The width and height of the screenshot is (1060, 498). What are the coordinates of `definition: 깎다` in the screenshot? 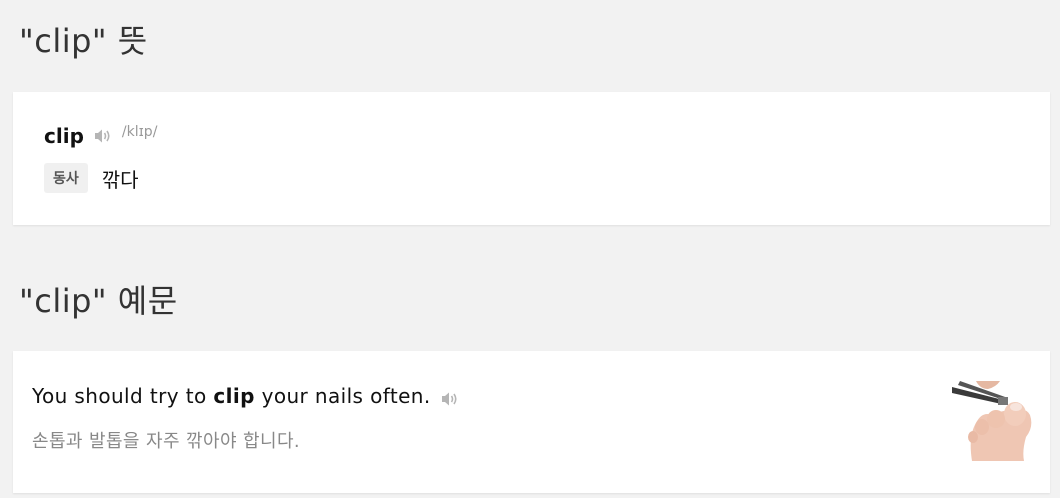 It's located at (120, 179).